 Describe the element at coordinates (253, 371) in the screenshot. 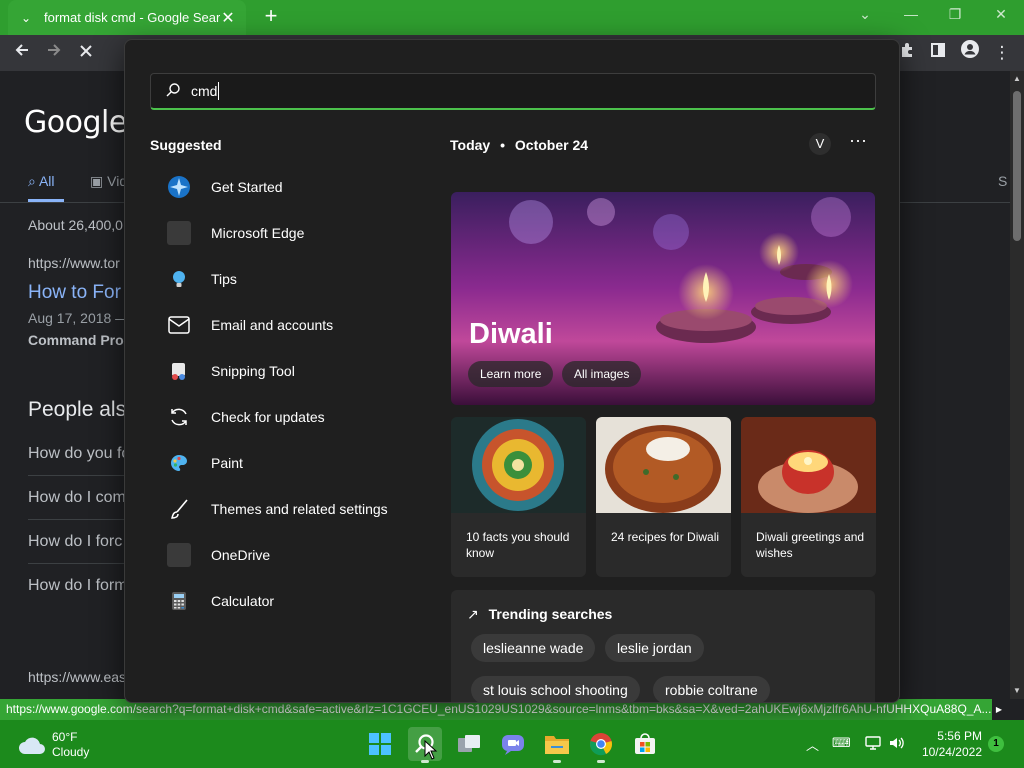

I see `suggested-item-label: Snipping Tool` at that location.